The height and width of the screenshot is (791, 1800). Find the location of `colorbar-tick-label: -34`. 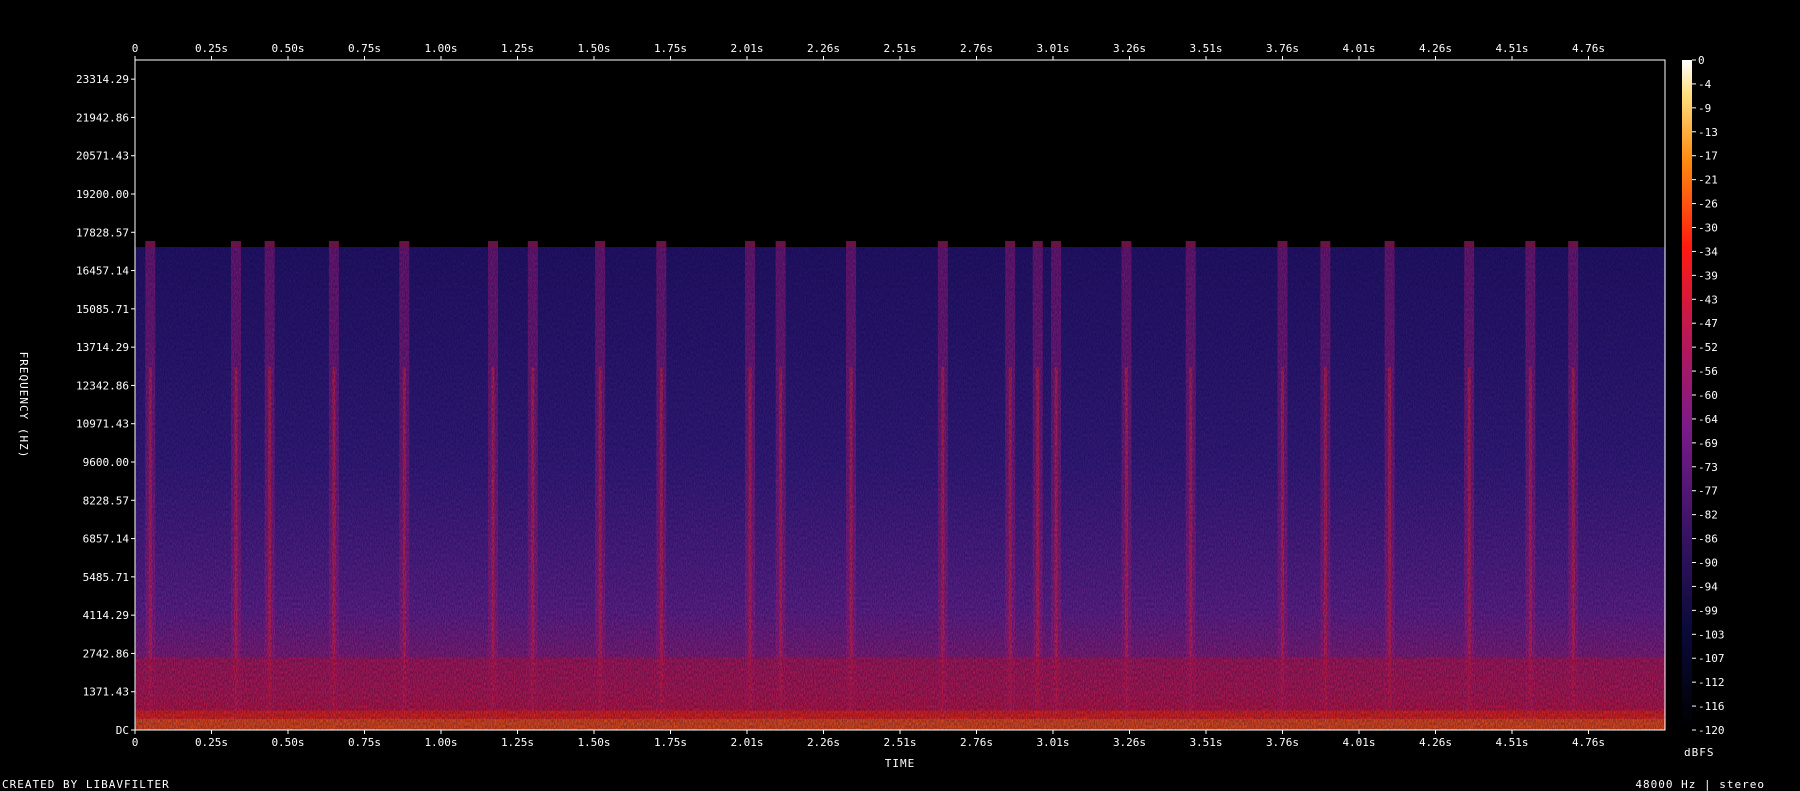

colorbar-tick-label: -34 is located at coordinates (1708, 251).